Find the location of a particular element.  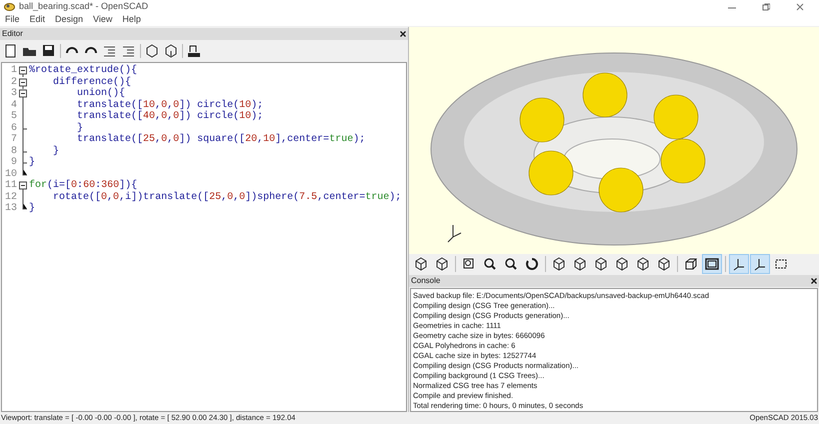

preview-cube-icon is located at coordinates (152, 51).